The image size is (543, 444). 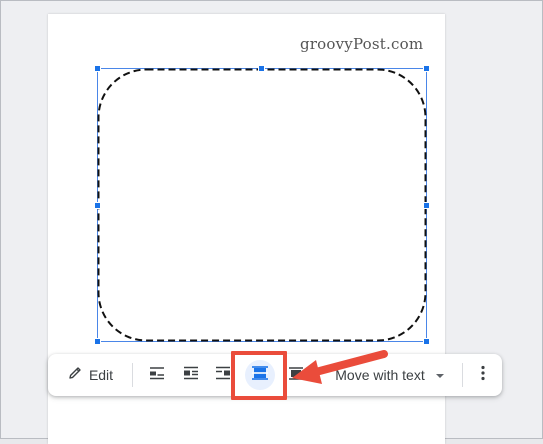 I want to click on resize-handle-right, so click(x=426, y=205).